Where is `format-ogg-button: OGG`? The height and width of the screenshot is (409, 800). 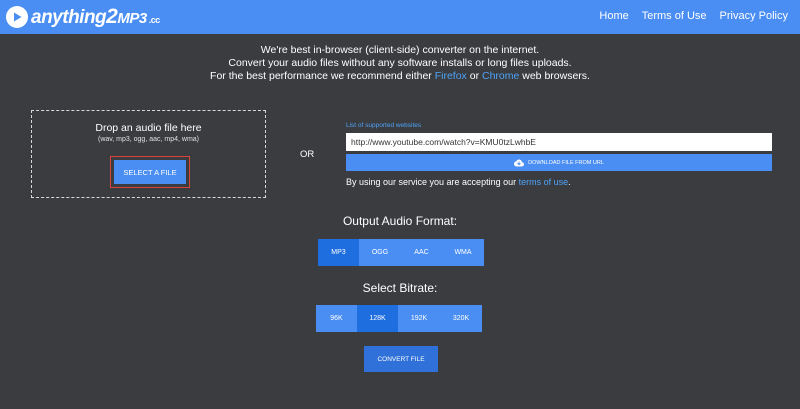
format-ogg-button: OGG is located at coordinates (380, 252).